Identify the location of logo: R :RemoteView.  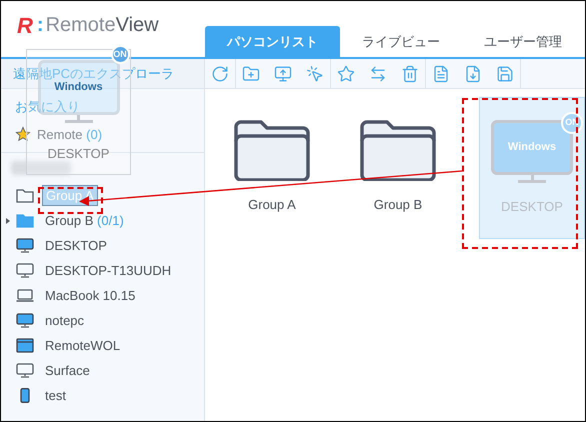
(88, 25).